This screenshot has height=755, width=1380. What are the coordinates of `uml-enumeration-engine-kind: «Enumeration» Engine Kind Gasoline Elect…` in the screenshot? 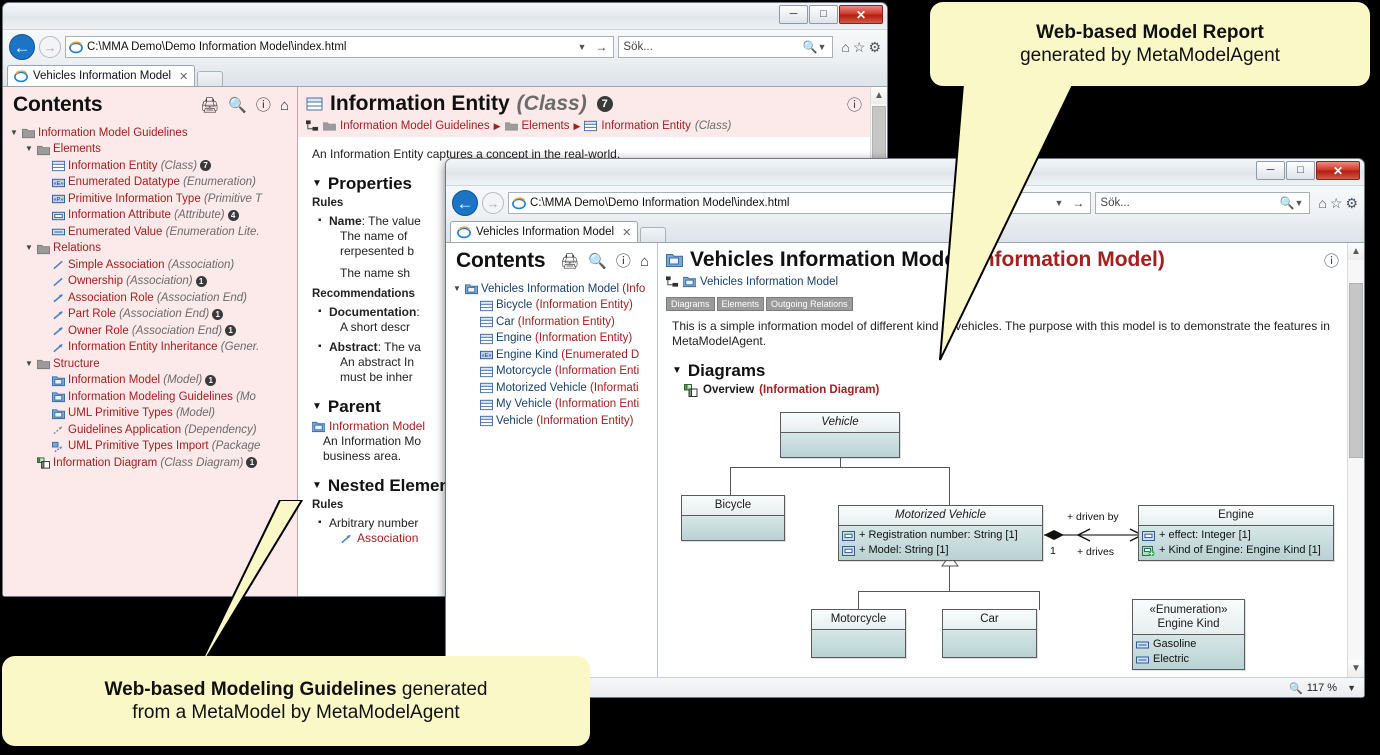 It's located at (1188, 634).